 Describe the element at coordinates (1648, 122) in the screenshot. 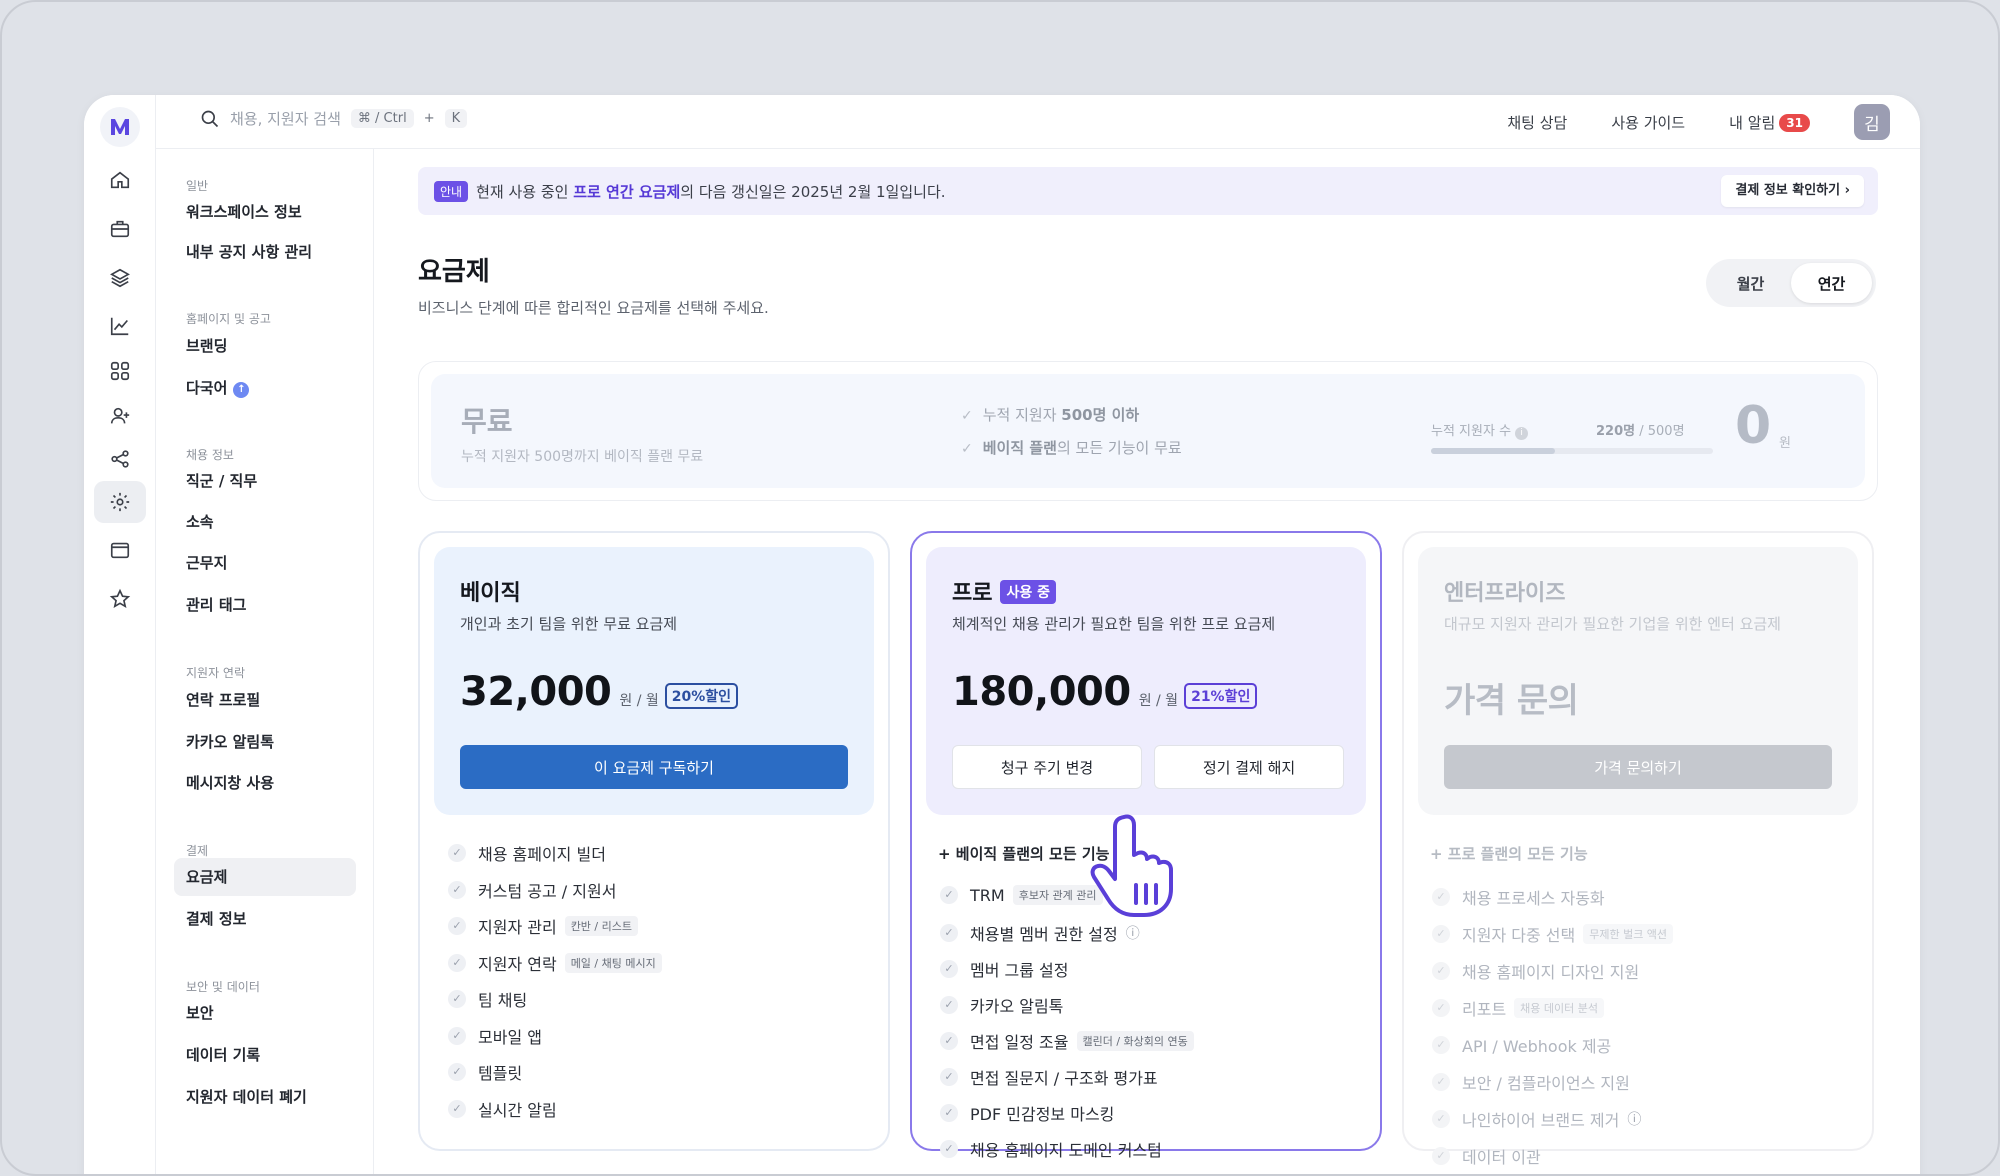

I see `usage-guide-link: 사용 가이드` at that location.